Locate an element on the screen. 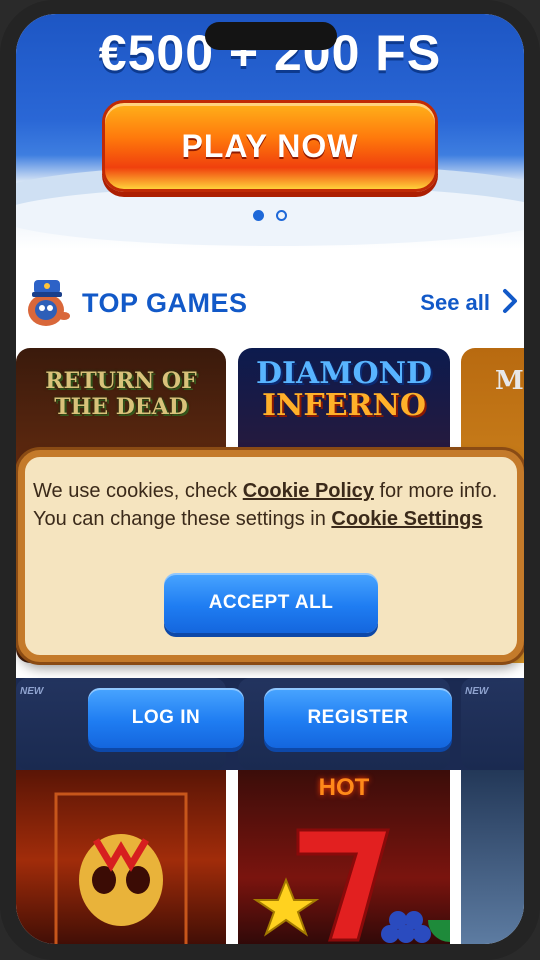  game-tile-hot: HOT is located at coordinates (344, 857).